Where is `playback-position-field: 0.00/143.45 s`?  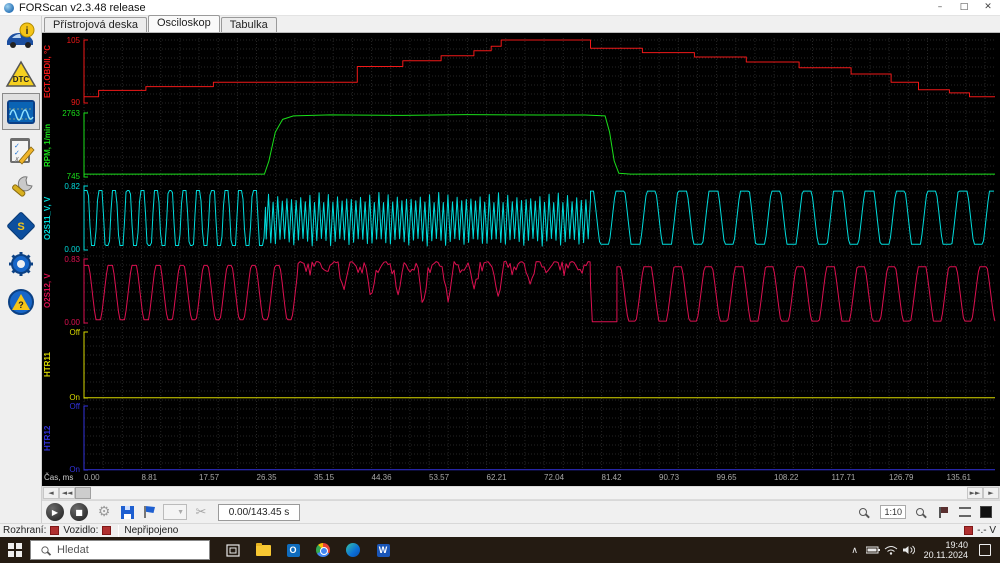
playback-position-field: 0.00/143.45 s is located at coordinates (259, 512).